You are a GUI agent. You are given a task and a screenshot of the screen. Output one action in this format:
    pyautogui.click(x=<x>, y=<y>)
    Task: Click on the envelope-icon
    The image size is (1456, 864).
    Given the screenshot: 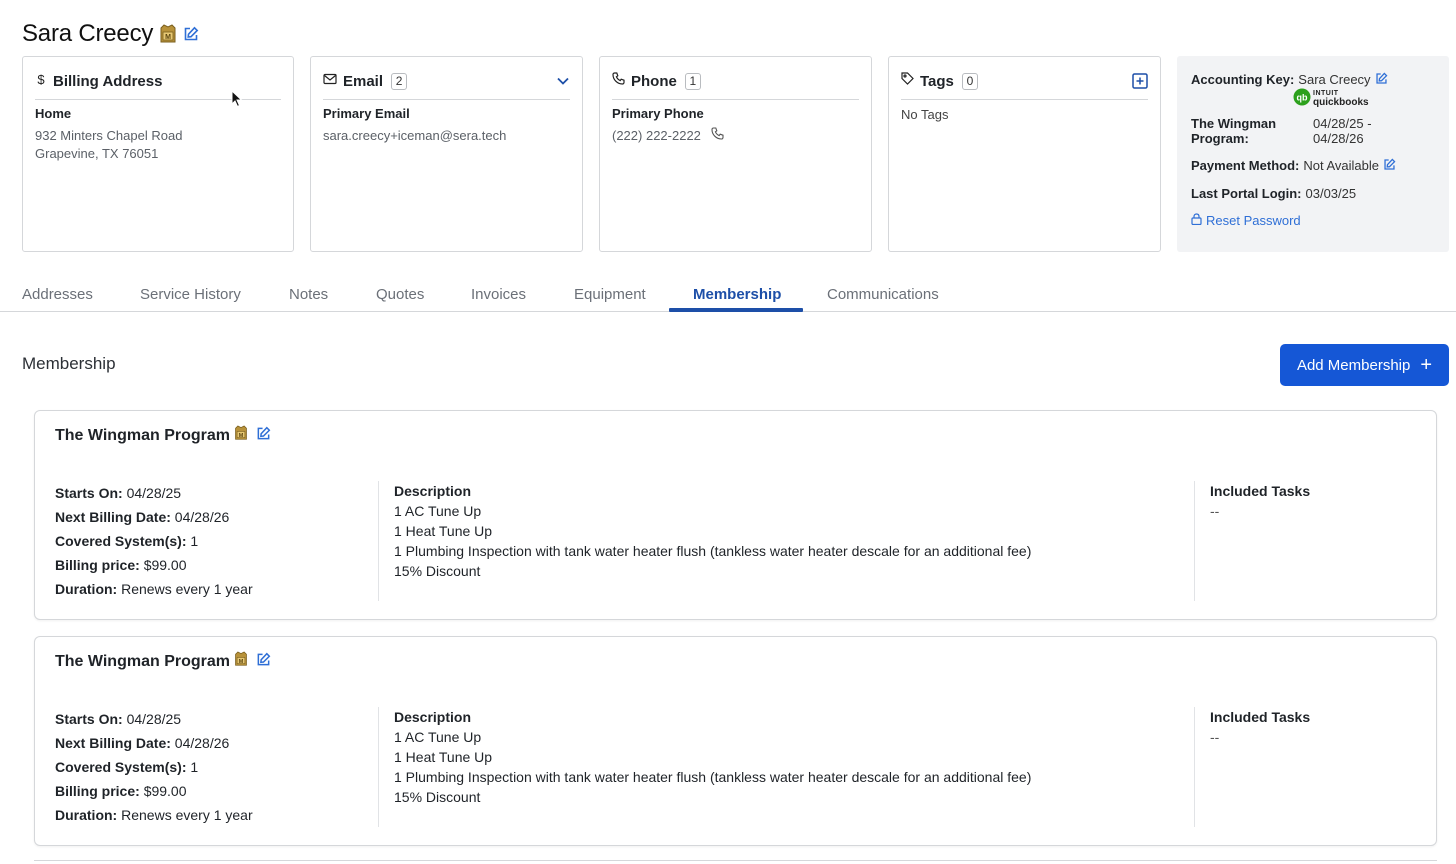 What is the action you would take?
    pyautogui.click(x=330, y=81)
    